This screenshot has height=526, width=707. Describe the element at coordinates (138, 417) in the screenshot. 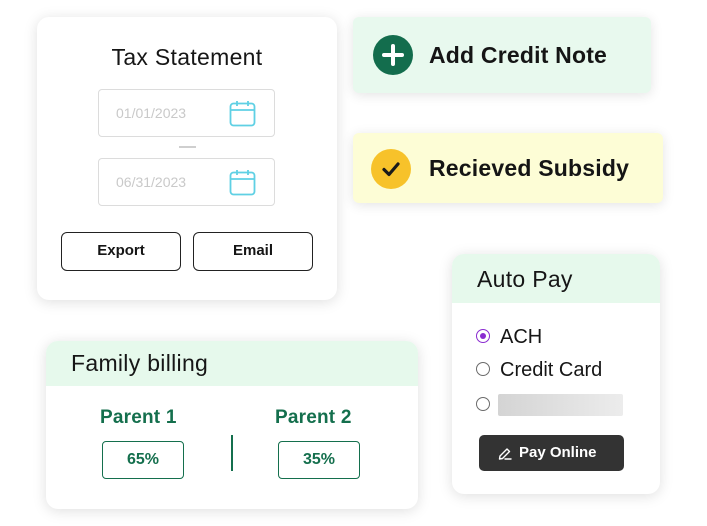

I see `parent-1-label: Parent 1` at that location.